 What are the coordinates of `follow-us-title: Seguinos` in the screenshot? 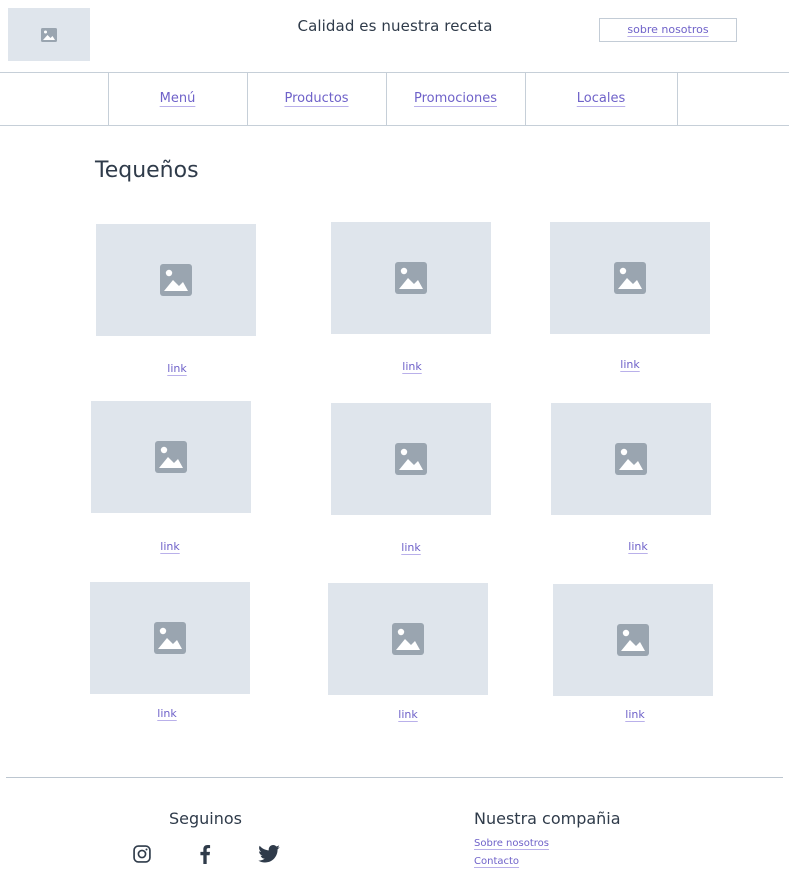 It's located at (206, 818).